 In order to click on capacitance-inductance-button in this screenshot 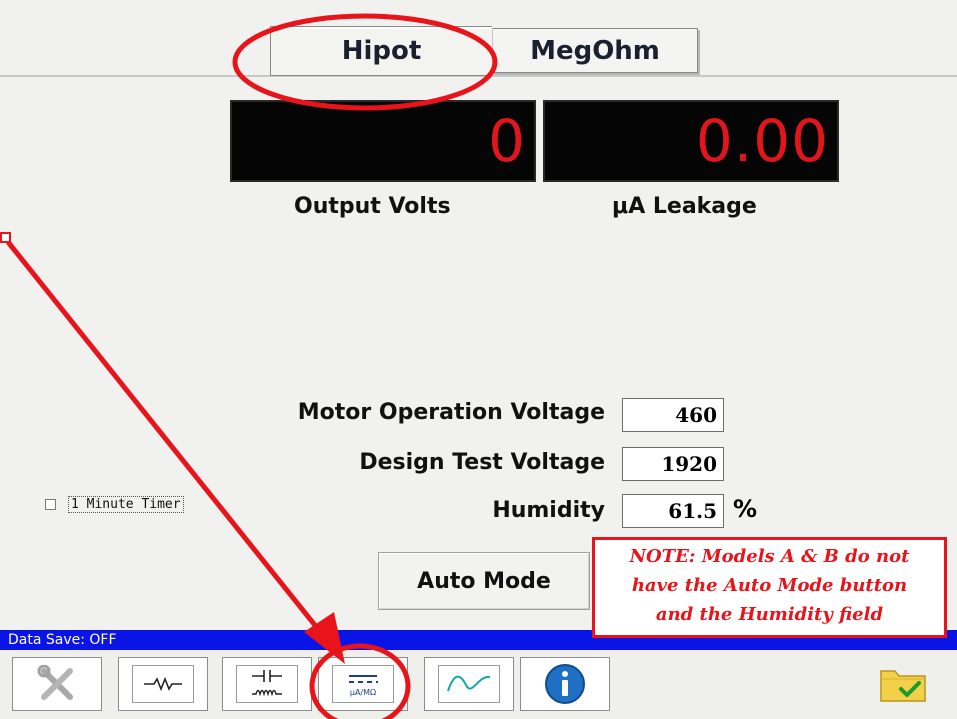, I will do `click(267, 684)`.